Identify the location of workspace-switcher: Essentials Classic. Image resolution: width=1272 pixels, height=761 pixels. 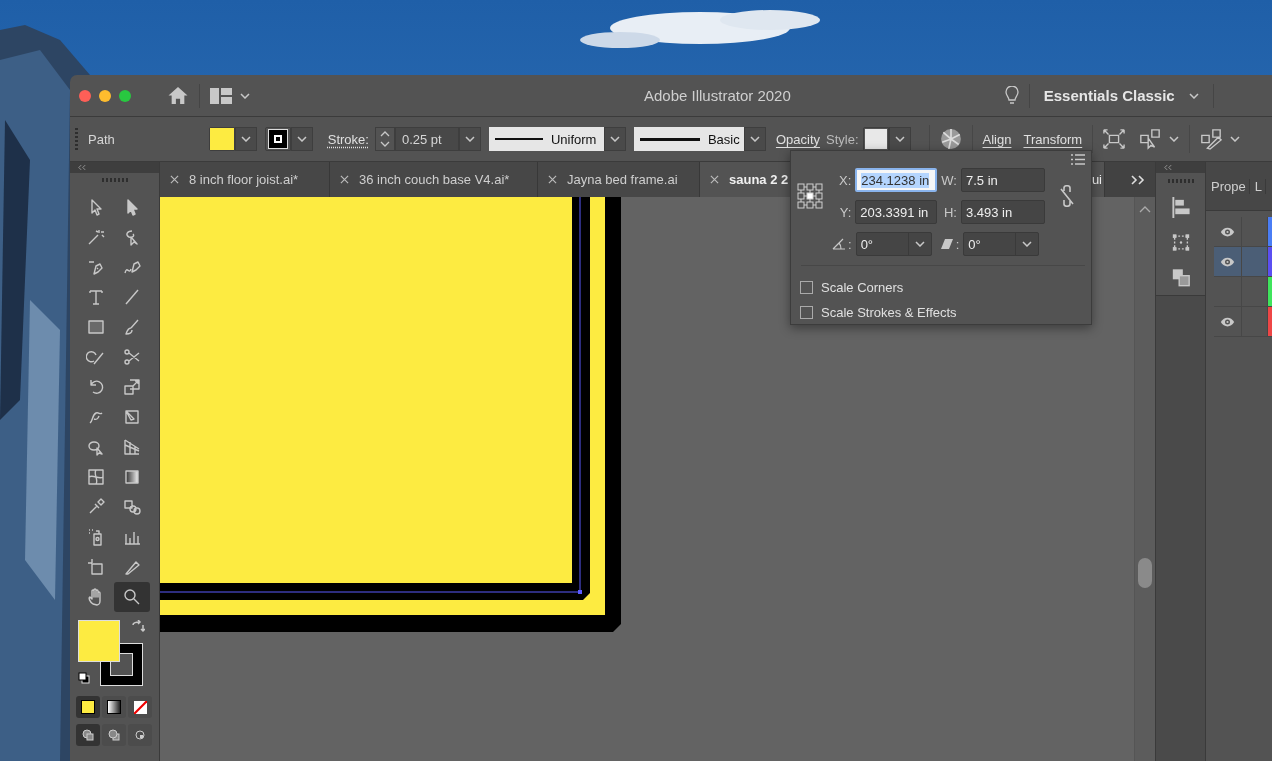
(1121, 95).